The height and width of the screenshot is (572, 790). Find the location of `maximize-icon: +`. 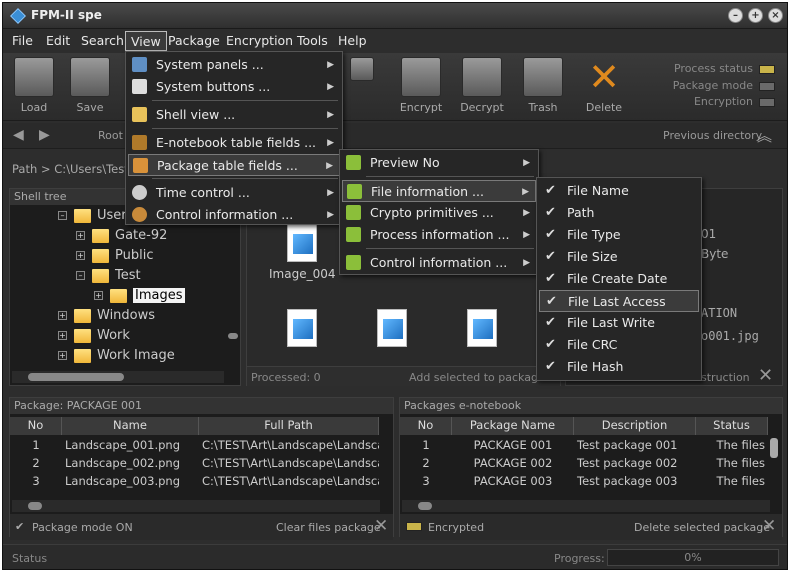

maximize-icon: + is located at coordinates (755, 15).